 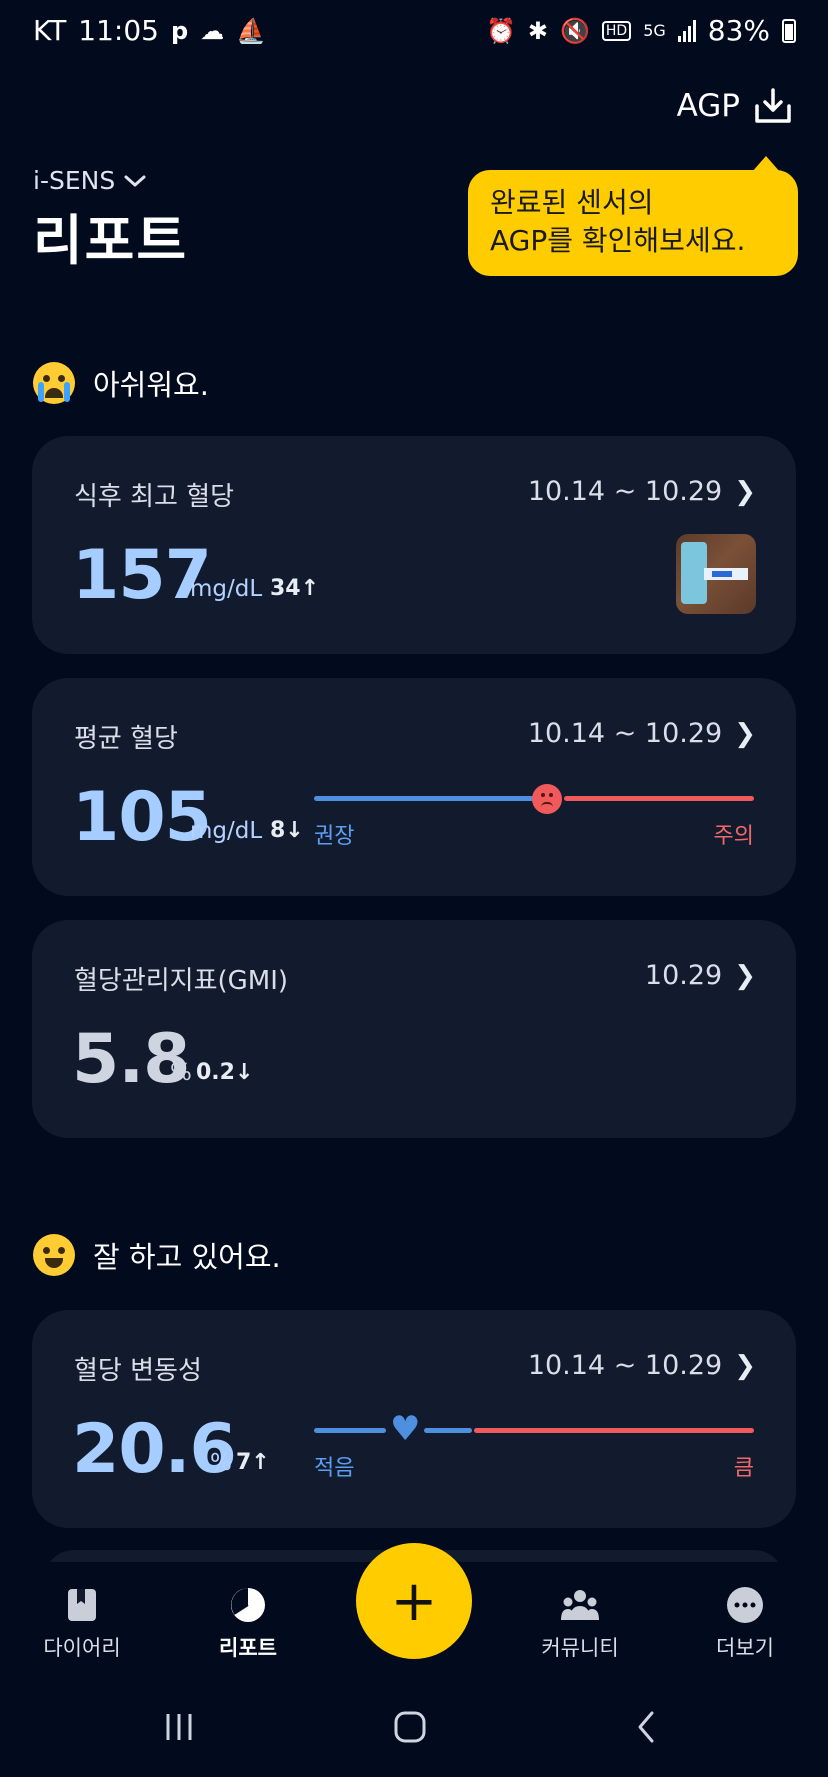 I want to click on pie-chart-icon, so click(x=248, y=1605).